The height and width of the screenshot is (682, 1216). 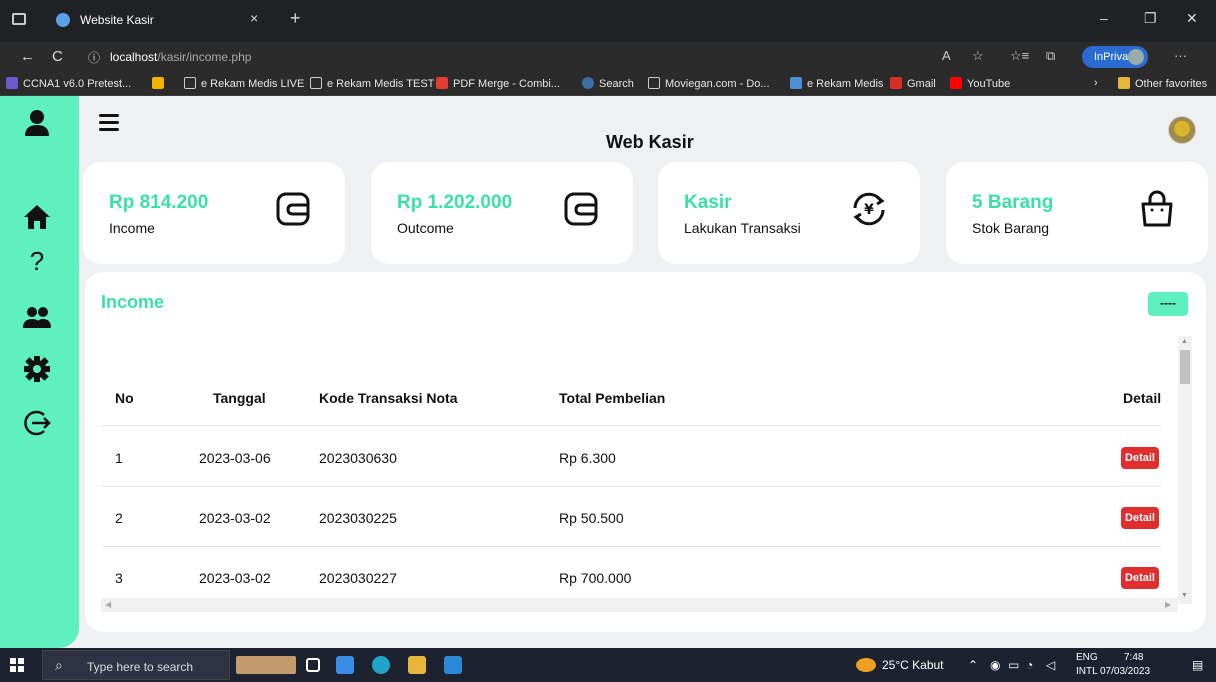 What do you see at coordinates (37, 317) in the screenshot?
I see `users-icon` at bounding box center [37, 317].